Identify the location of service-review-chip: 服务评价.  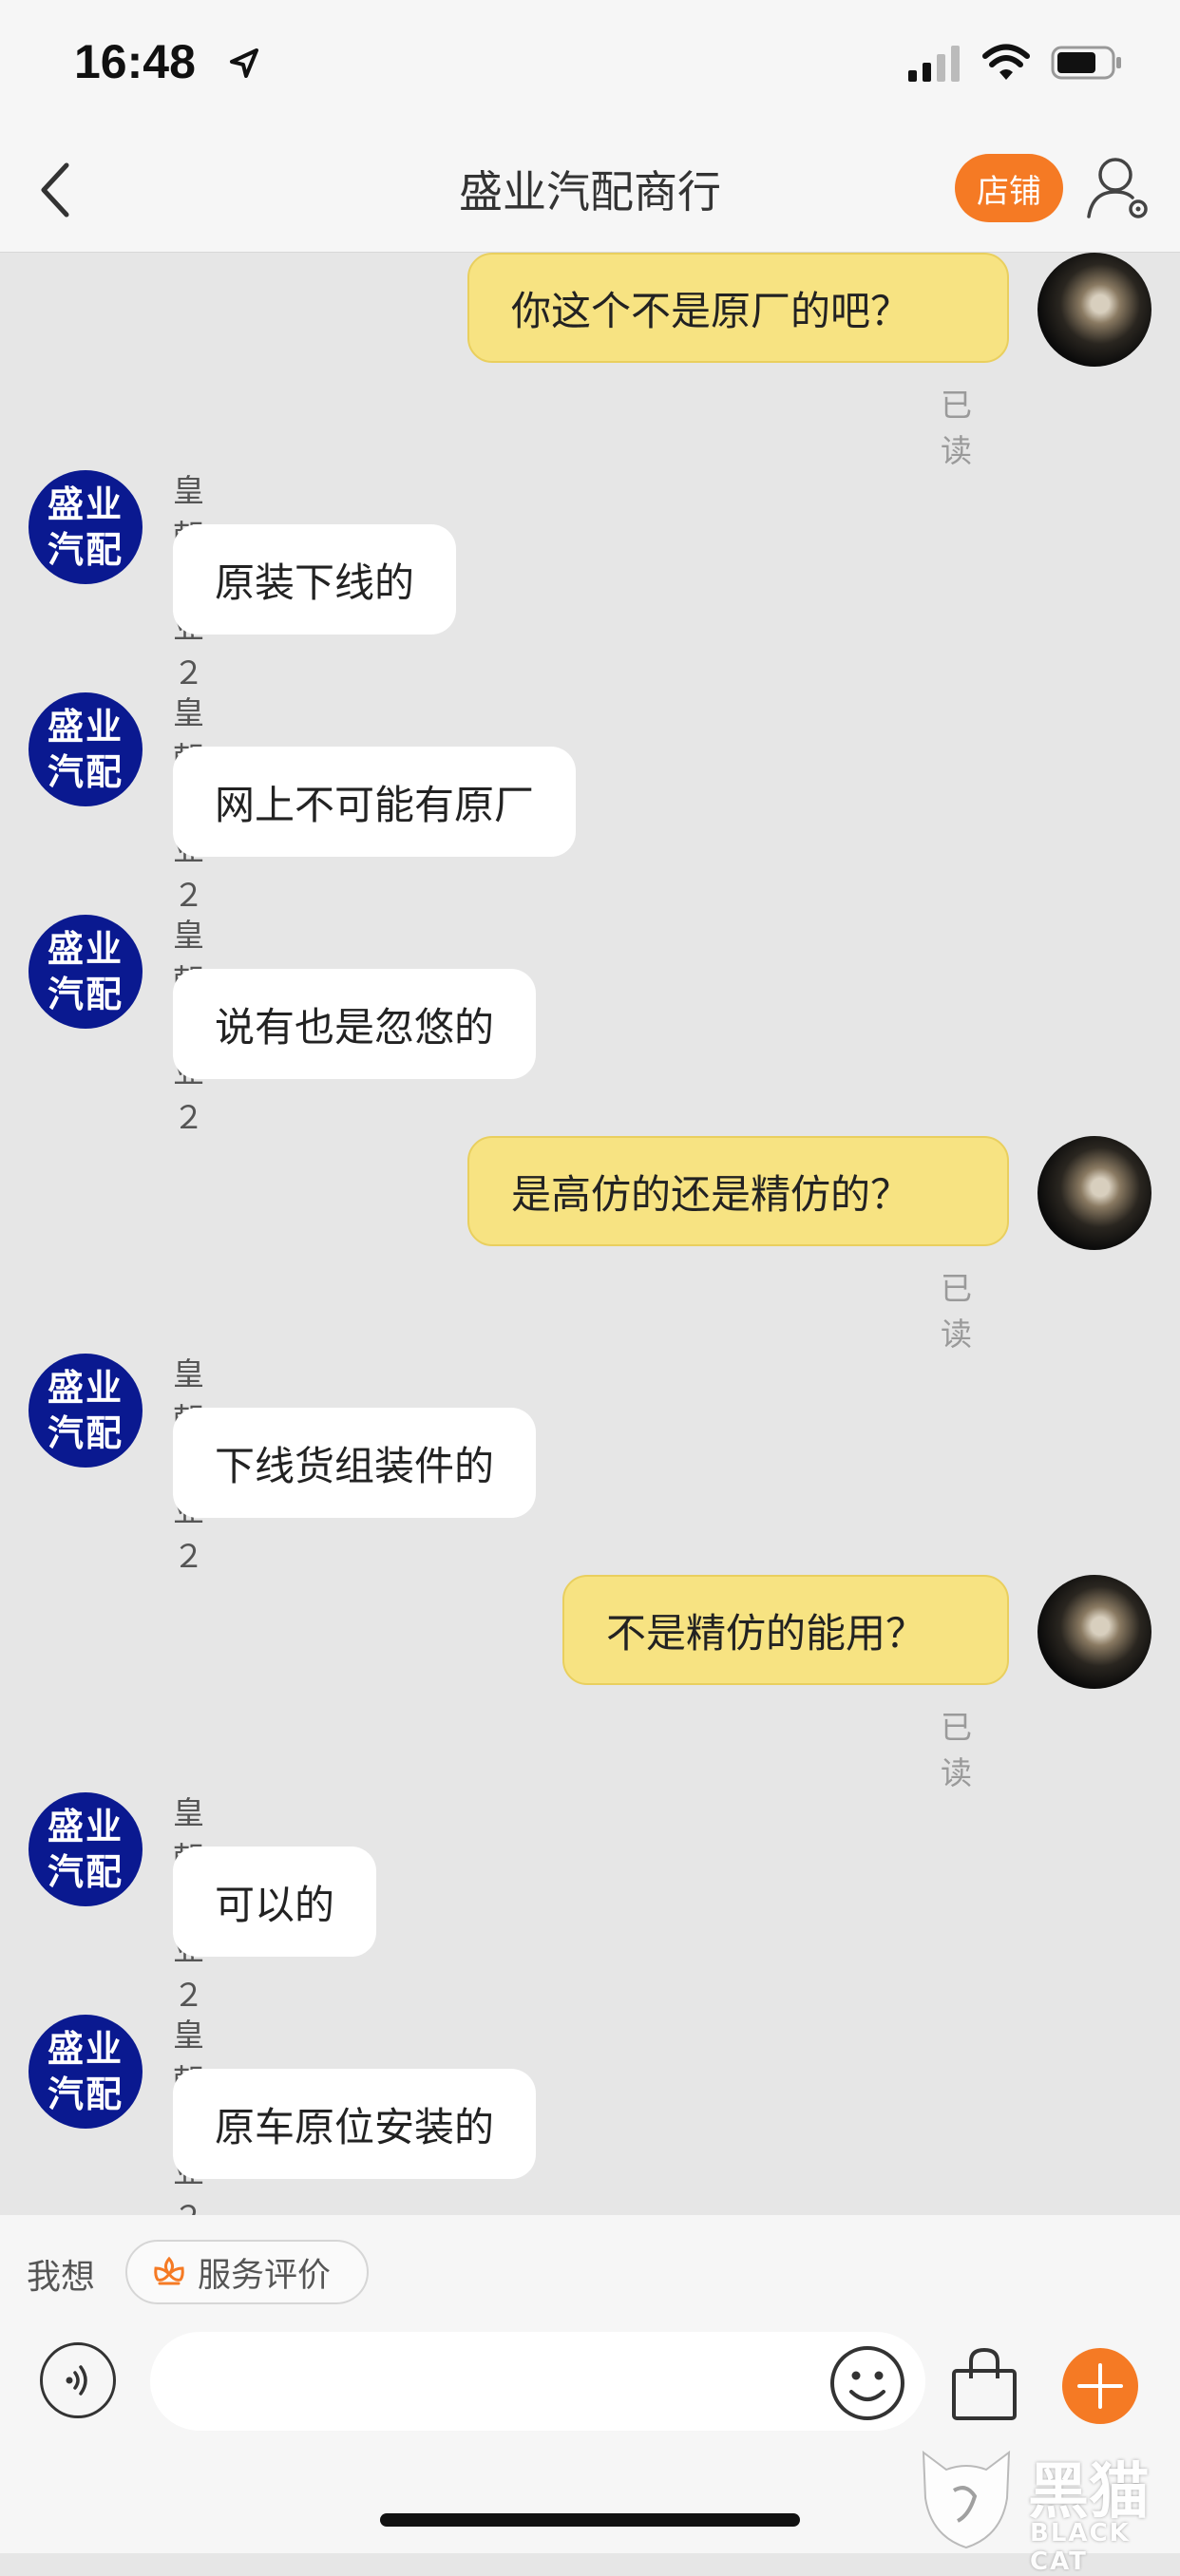
(247, 2272).